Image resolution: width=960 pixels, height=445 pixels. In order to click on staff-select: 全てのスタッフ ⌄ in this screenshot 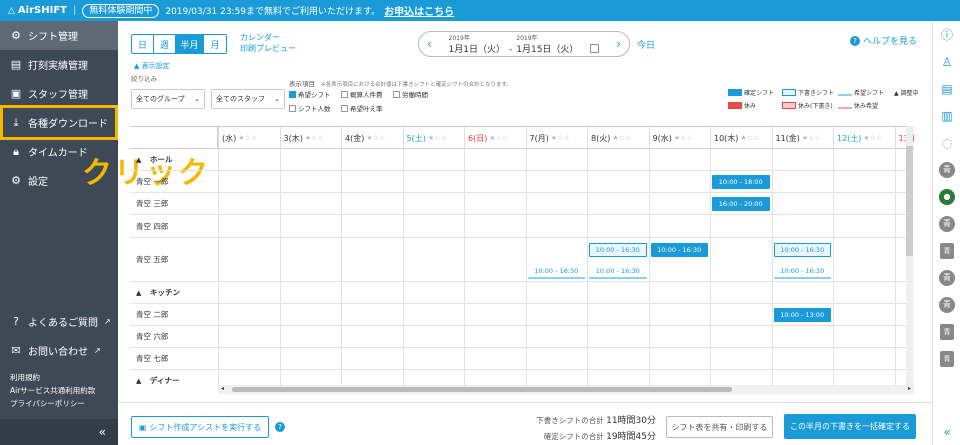, I will do `click(248, 99)`.